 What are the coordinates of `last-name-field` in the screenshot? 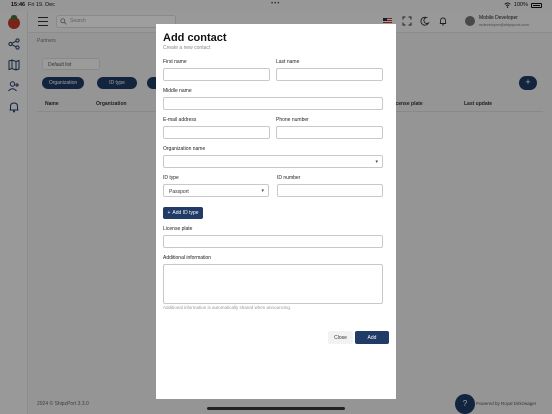 It's located at (329, 74).